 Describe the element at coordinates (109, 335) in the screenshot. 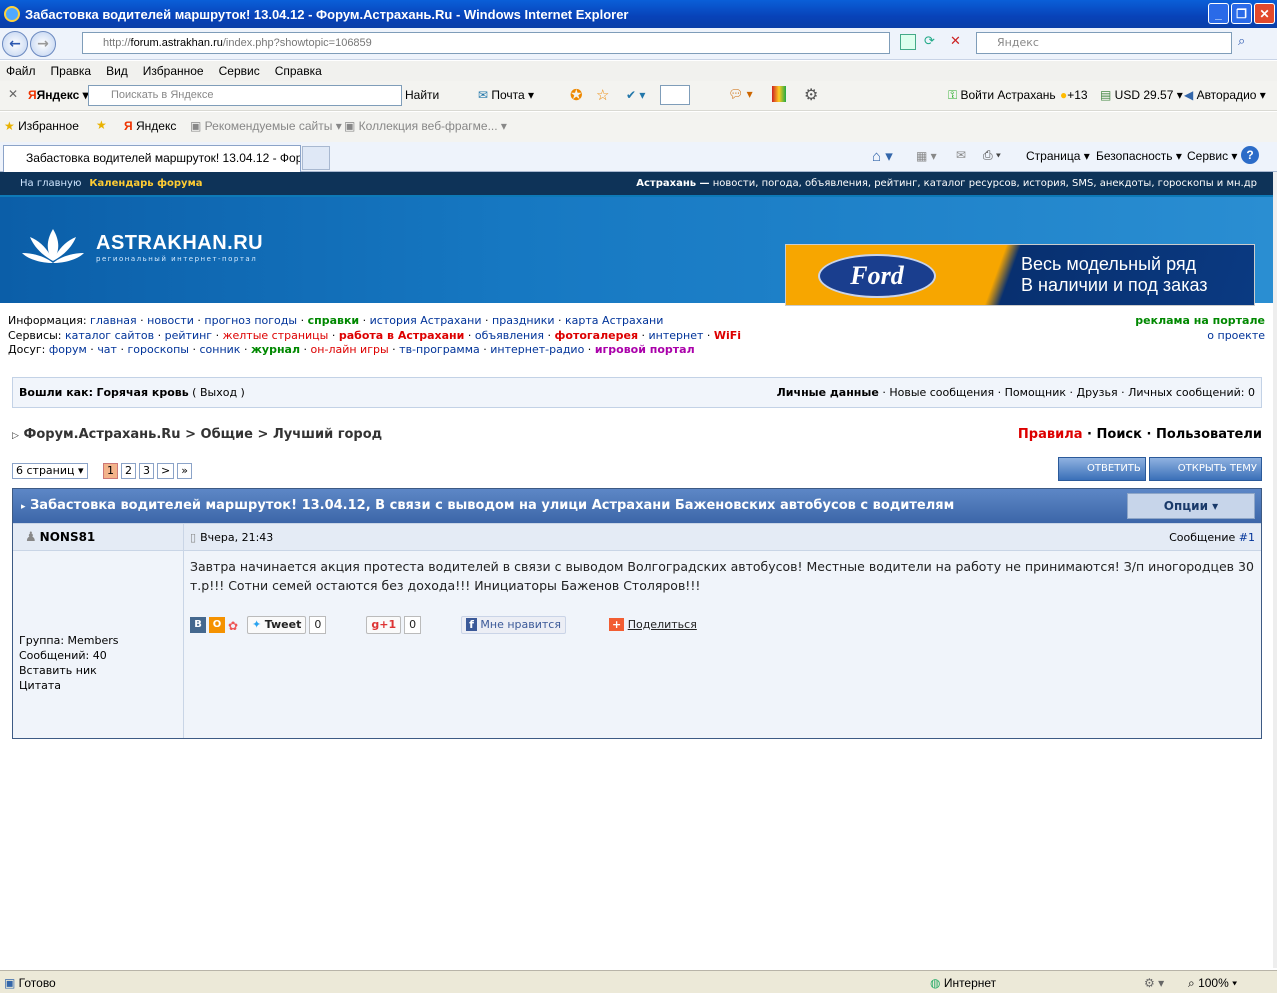

I see `link-catalog: каталог сайтов` at that location.